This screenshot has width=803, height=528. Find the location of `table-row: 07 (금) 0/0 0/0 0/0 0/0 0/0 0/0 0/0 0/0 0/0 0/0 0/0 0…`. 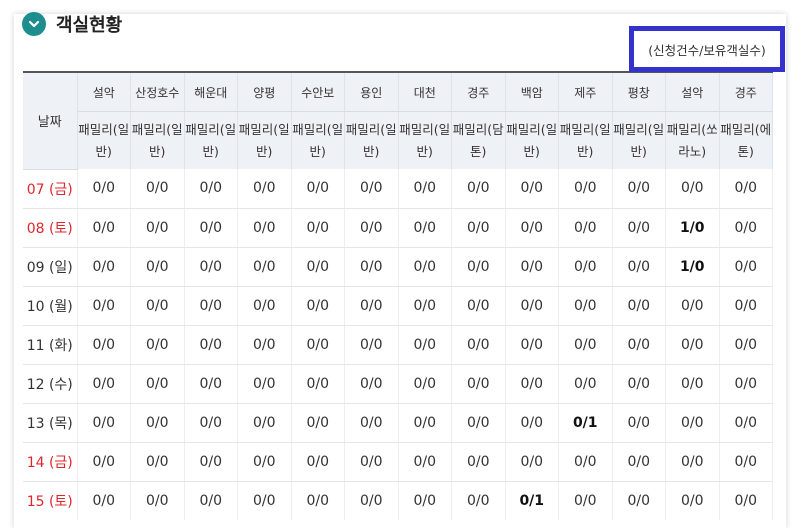

table-row: 07 (금) 0/0 0/0 0/0 0/0 0/0 0/0 0/0 0/0 0/0 0/0 0/0 0… is located at coordinates (398, 189).